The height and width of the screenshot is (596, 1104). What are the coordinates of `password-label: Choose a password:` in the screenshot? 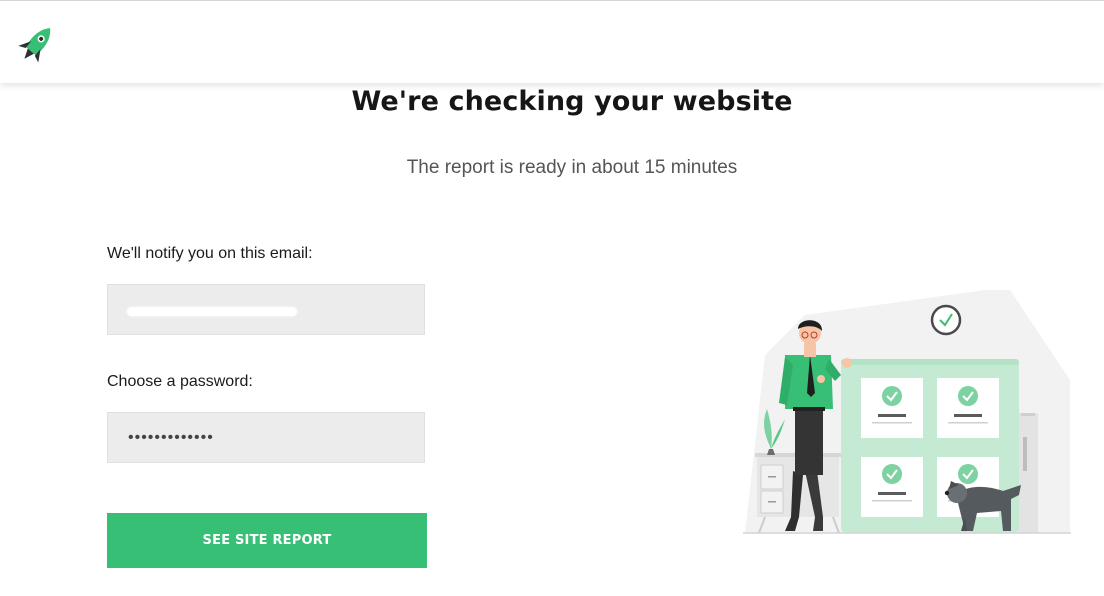 It's located at (180, 381).